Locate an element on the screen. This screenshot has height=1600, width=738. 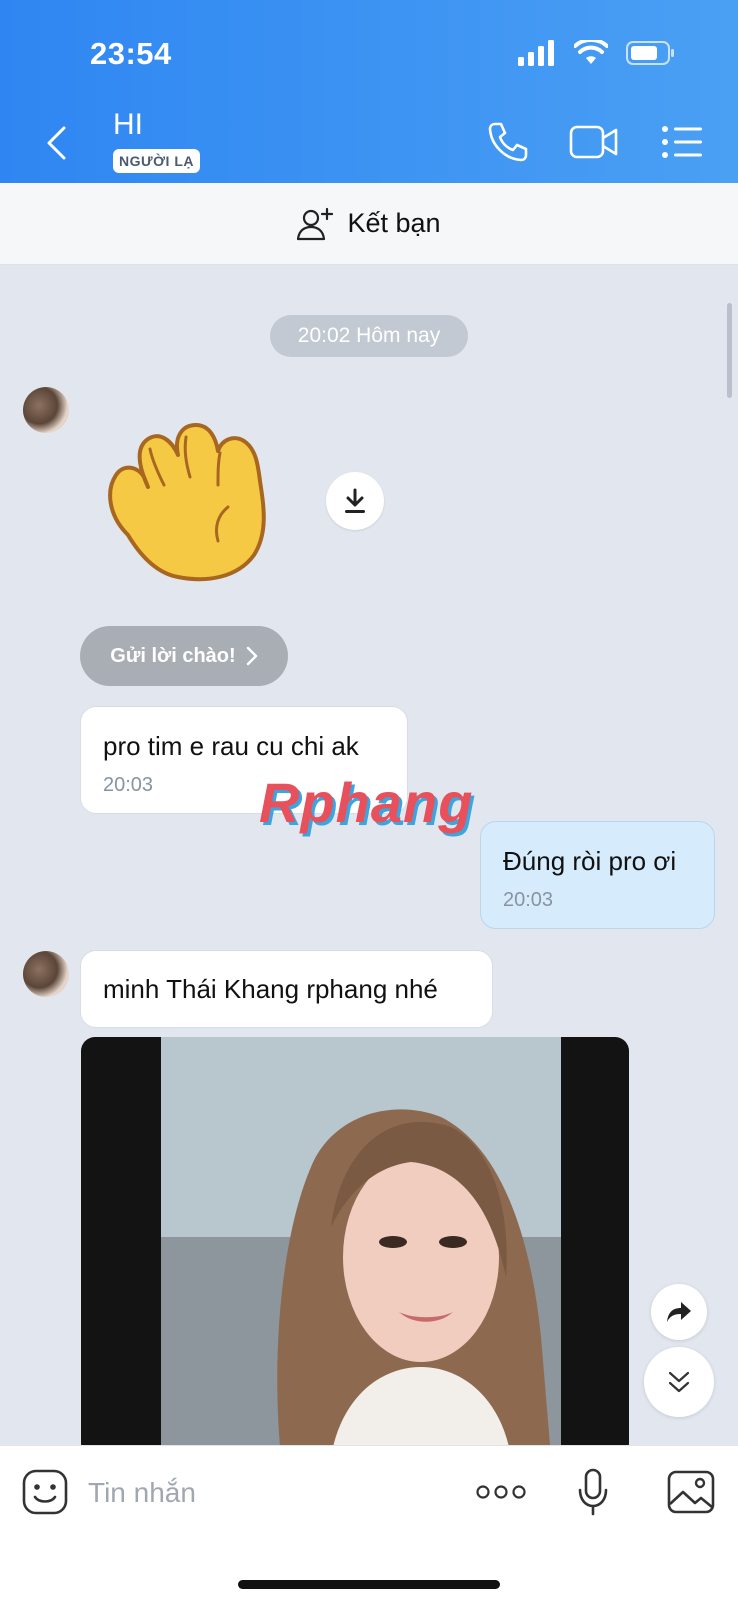
message-bubble-incoming: minh Thái Khang rphang nhé is located at coordinates (286, 989).